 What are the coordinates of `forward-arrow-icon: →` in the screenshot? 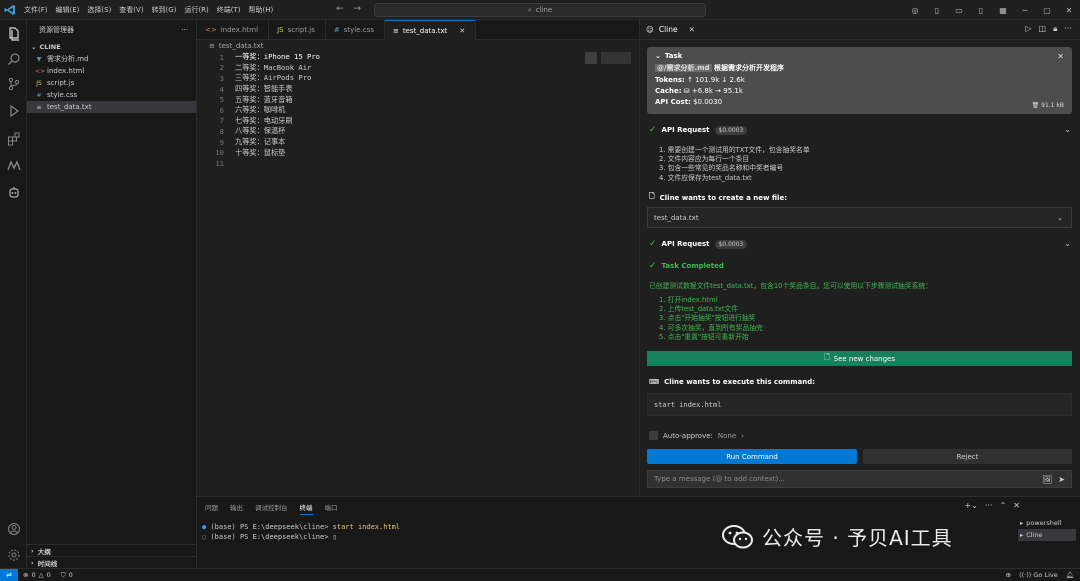 It's located at (358, 9).